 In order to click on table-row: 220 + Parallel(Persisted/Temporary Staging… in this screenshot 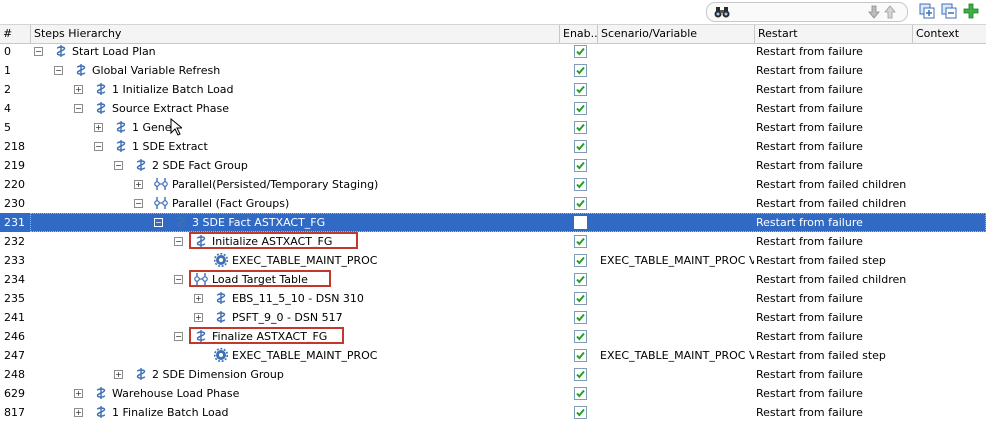, I will do `click(493, 184)`.